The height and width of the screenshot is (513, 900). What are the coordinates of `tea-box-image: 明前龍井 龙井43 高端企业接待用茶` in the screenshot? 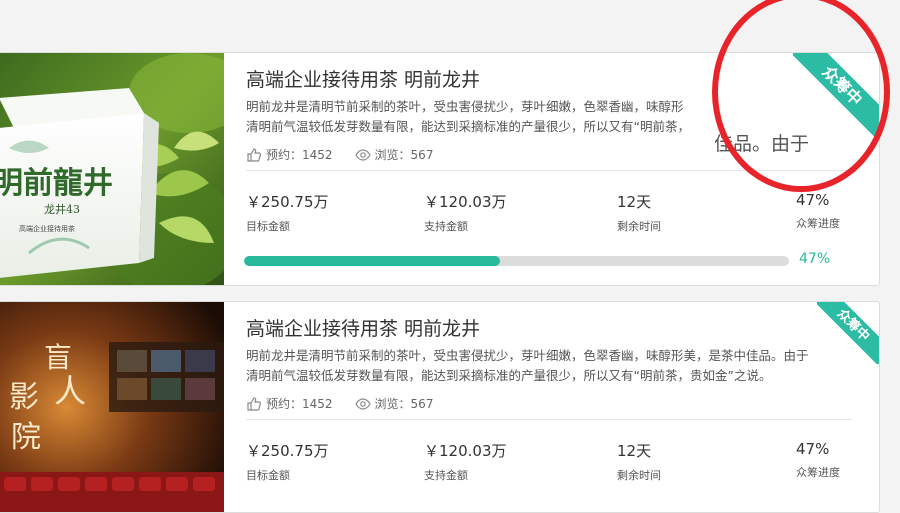 It's located at (112, 169).